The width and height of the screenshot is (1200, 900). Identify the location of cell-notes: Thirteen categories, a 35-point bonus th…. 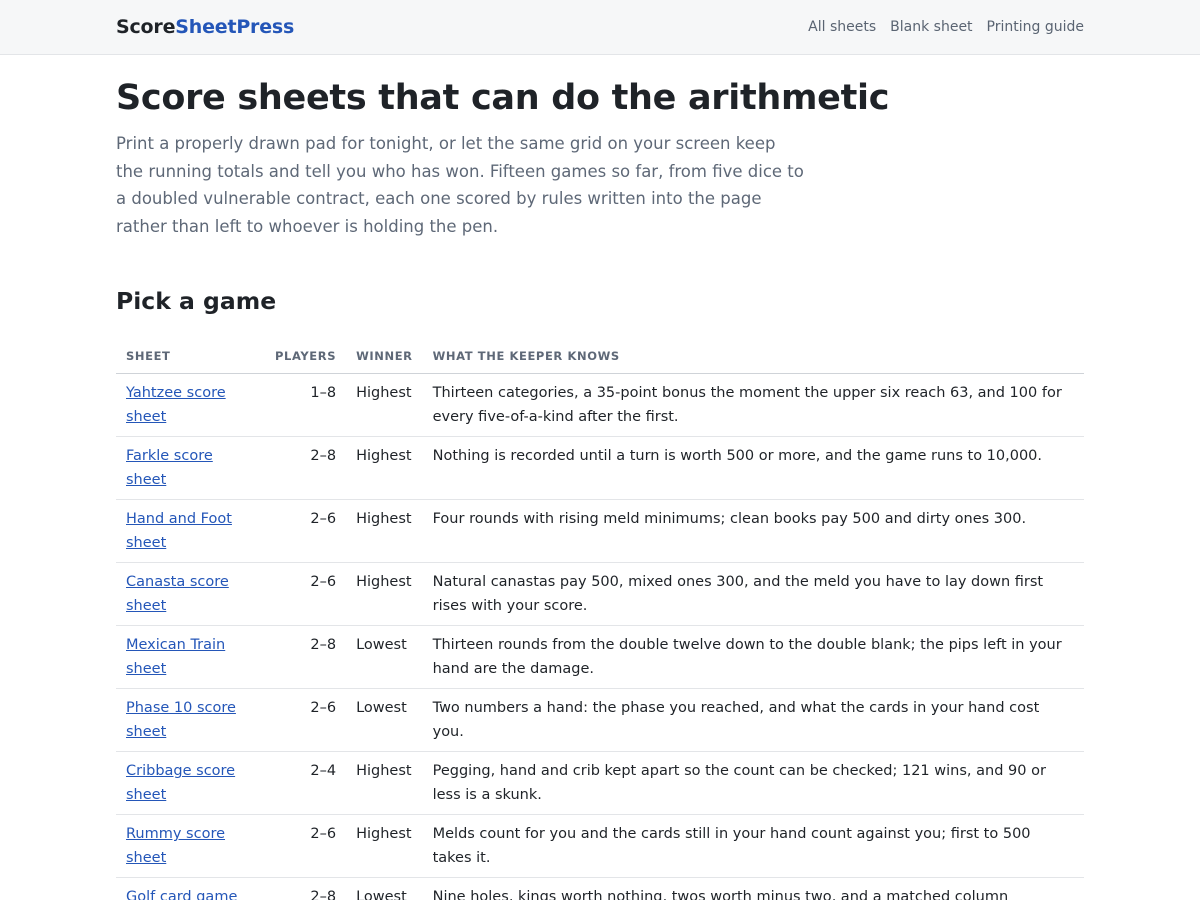
(753, 405).